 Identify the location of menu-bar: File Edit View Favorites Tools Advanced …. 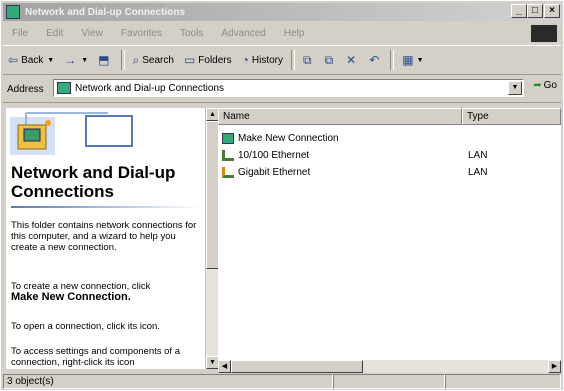
(282, 33).